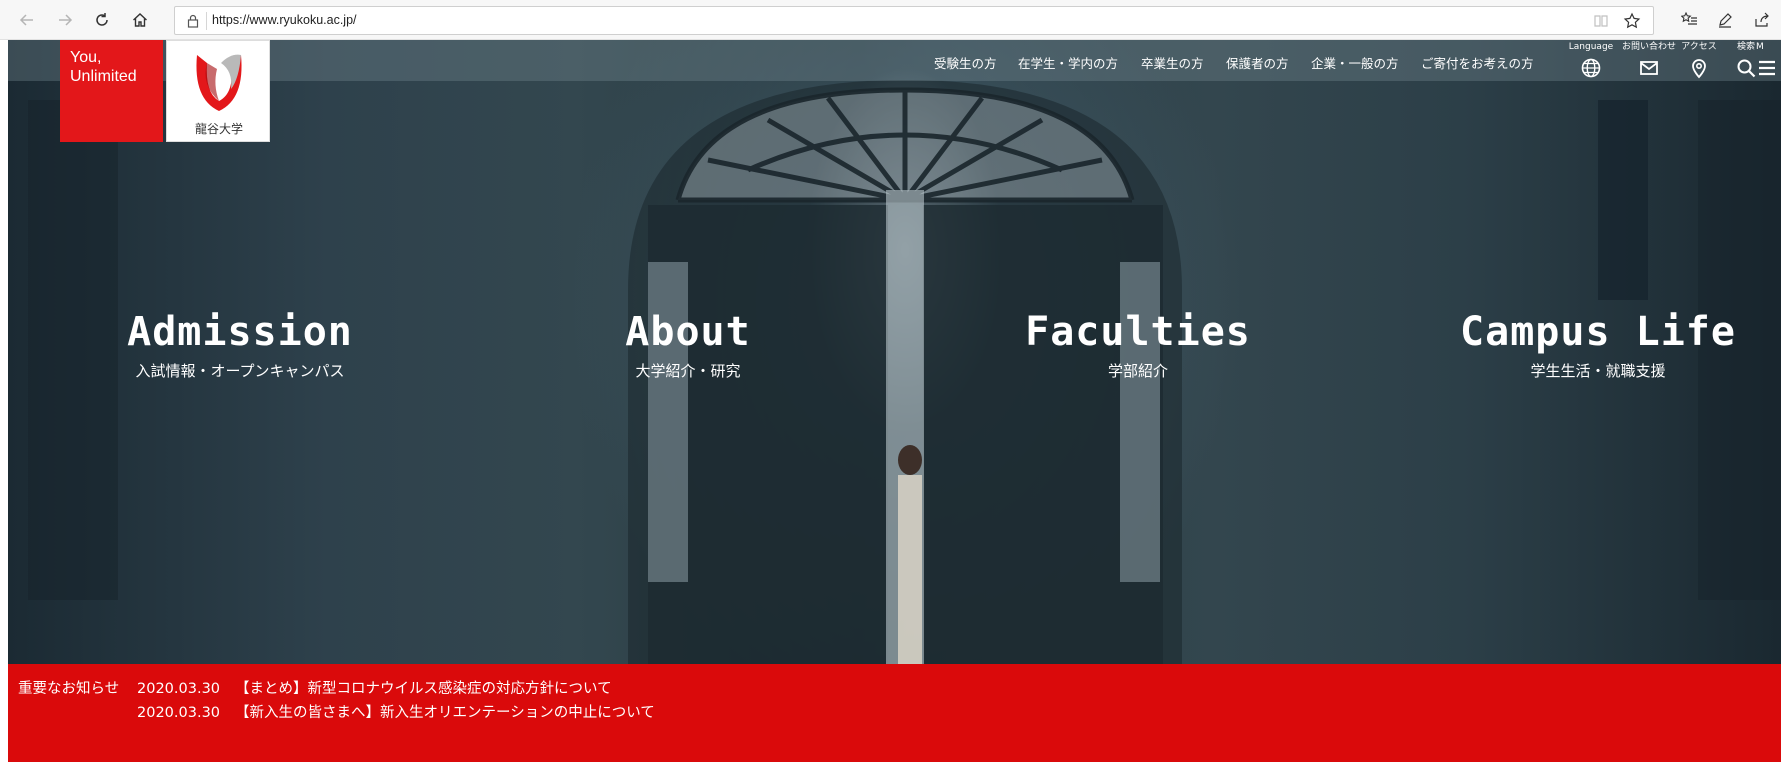  What do you see at coordinates (284, 20) in the screenshot?
I see `url-text: https://www.ryukoku.ac.jp/` at bounding box center [284, 20].